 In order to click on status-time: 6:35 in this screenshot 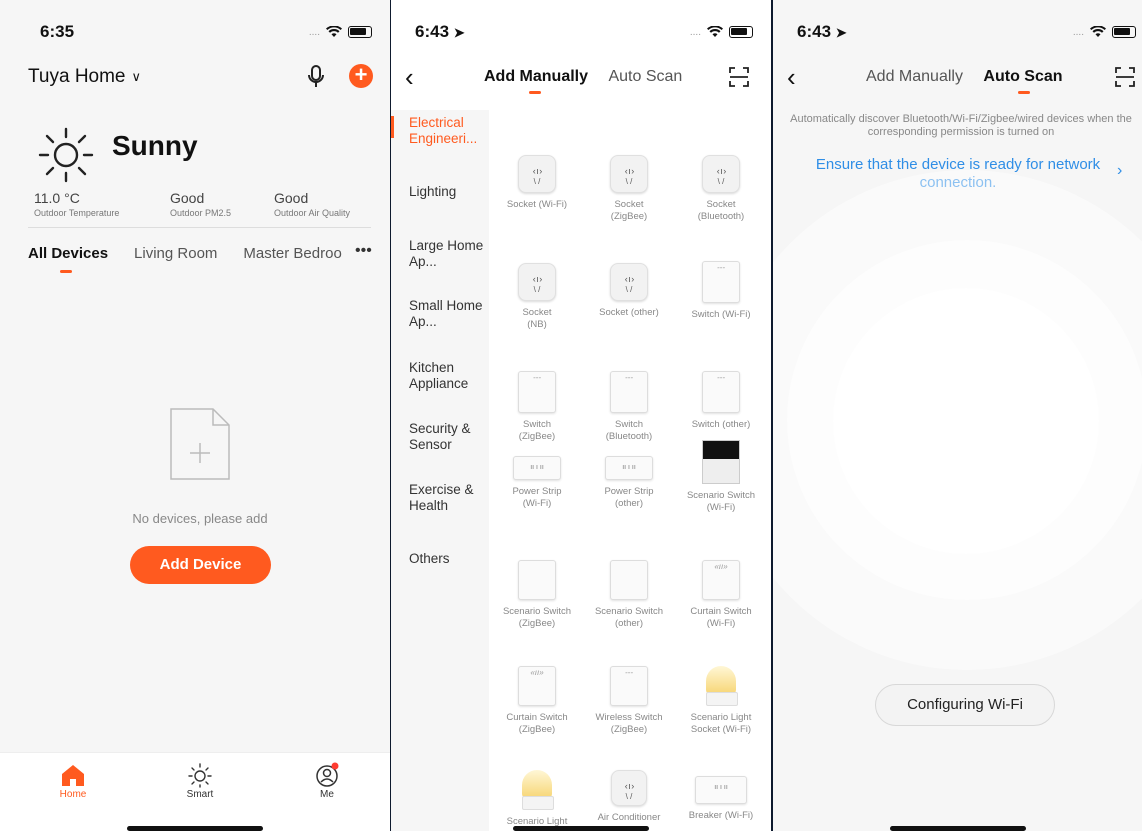, I will do `click(57, 31)`.